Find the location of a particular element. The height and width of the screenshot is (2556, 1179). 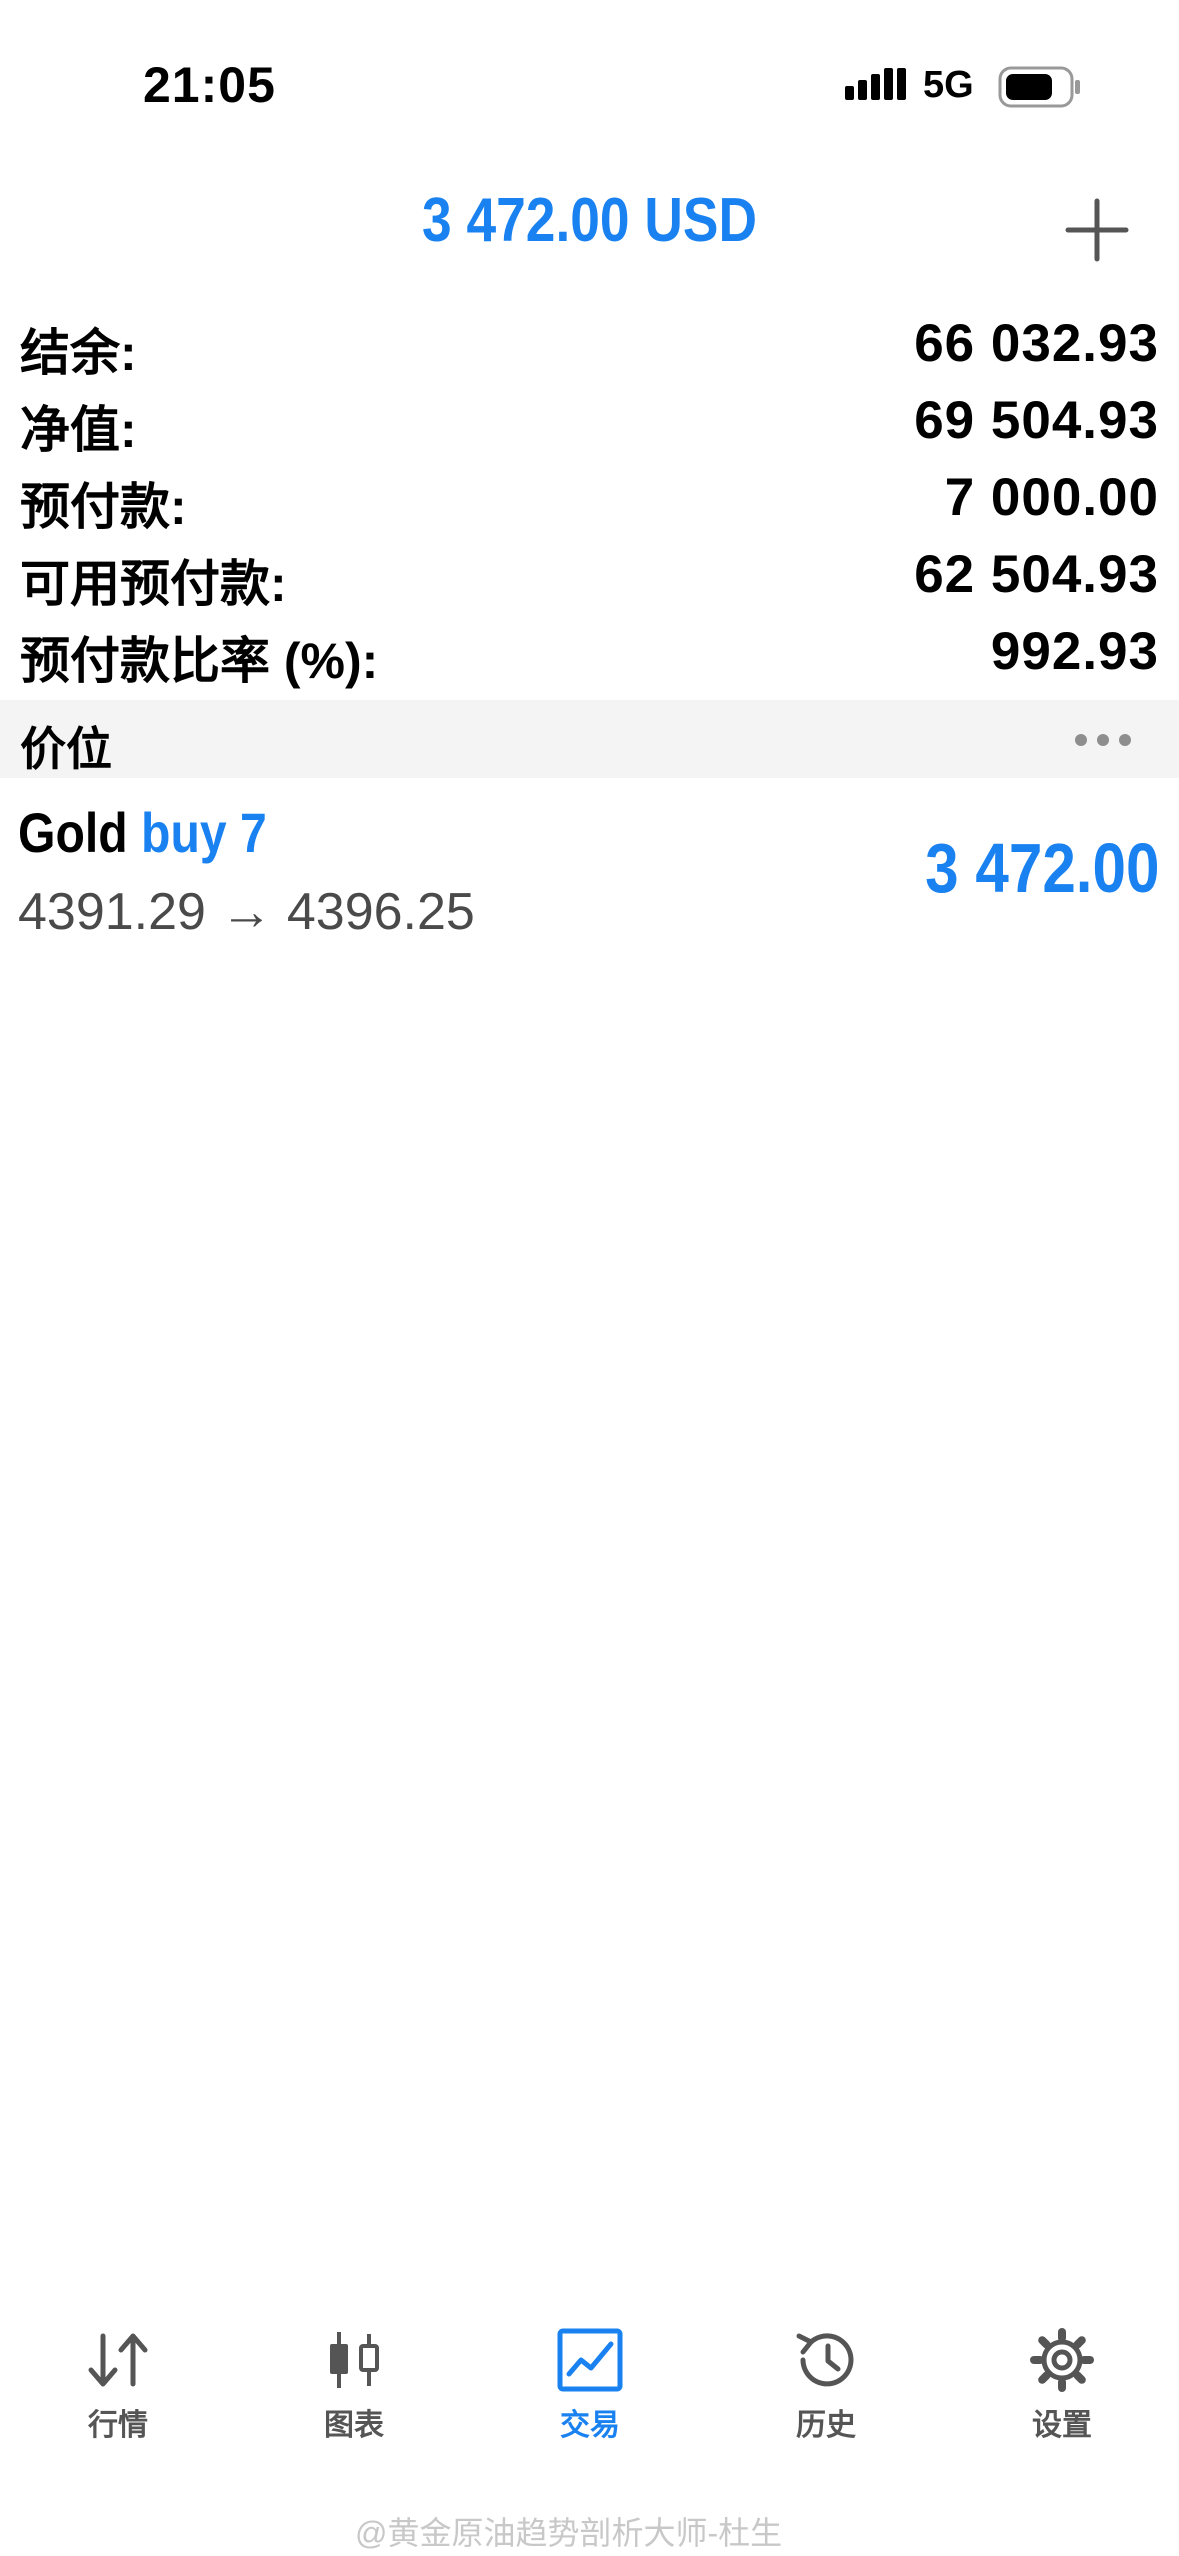

tab-label: 历史 is located at coordinates (826, 2425).